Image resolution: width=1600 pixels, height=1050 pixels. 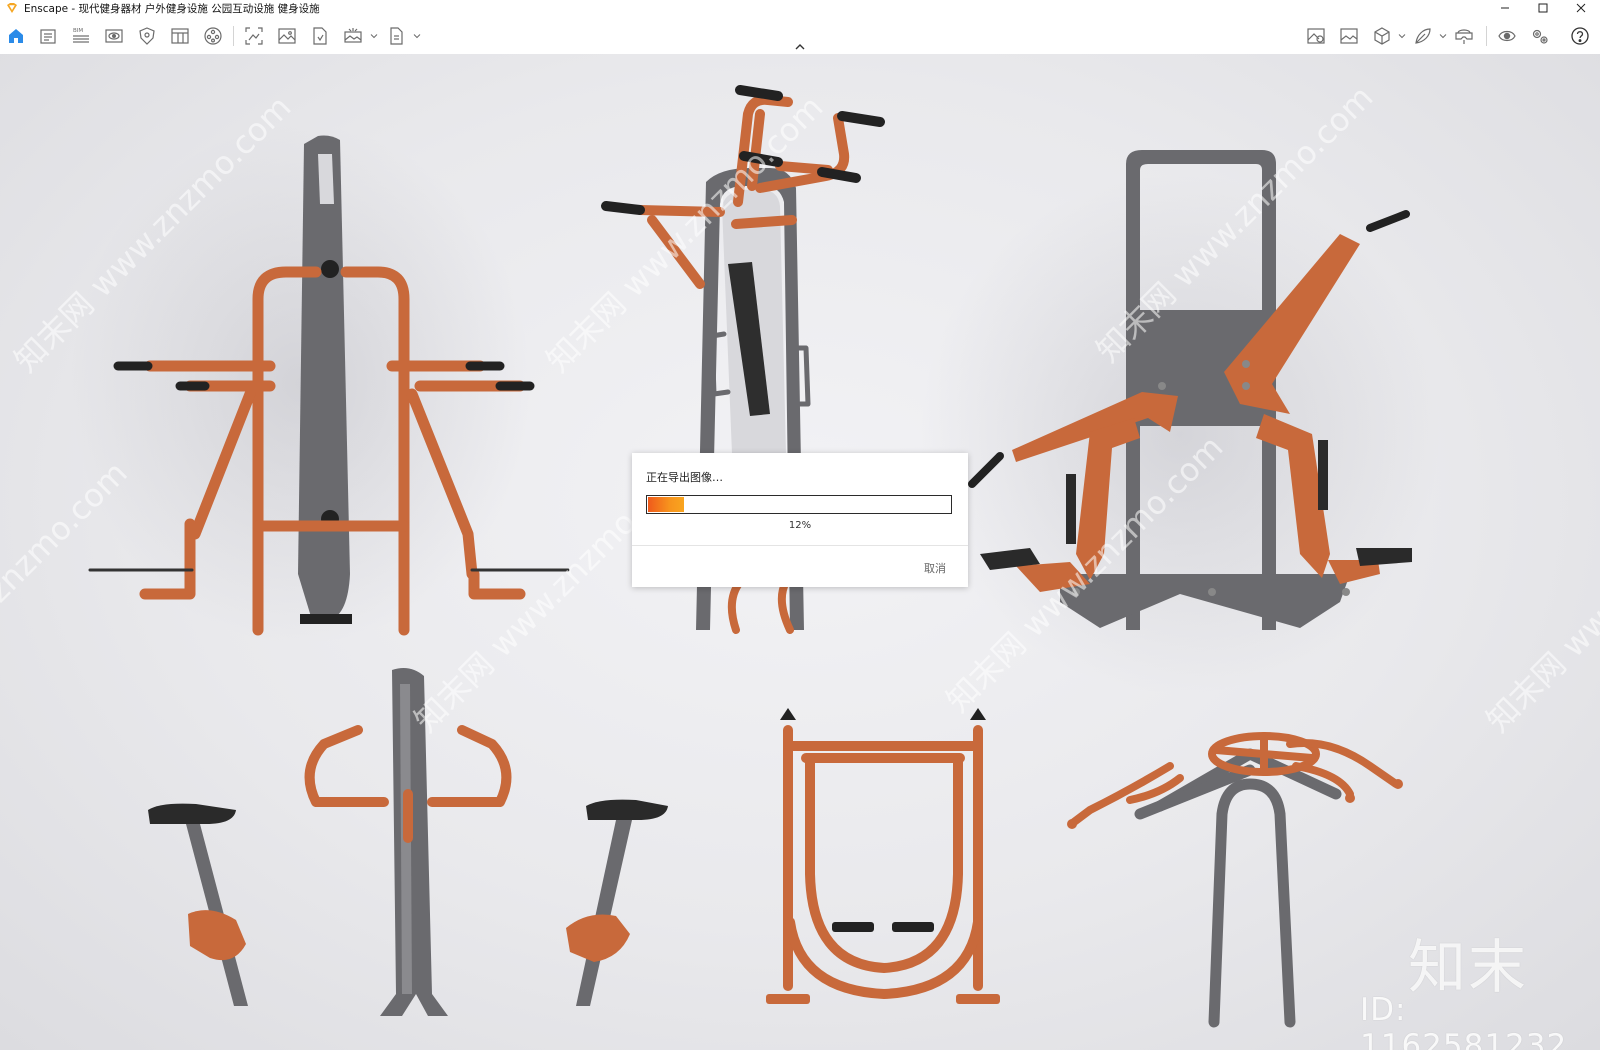 I want to click on settings-icon, so click(x=1540, y=36).